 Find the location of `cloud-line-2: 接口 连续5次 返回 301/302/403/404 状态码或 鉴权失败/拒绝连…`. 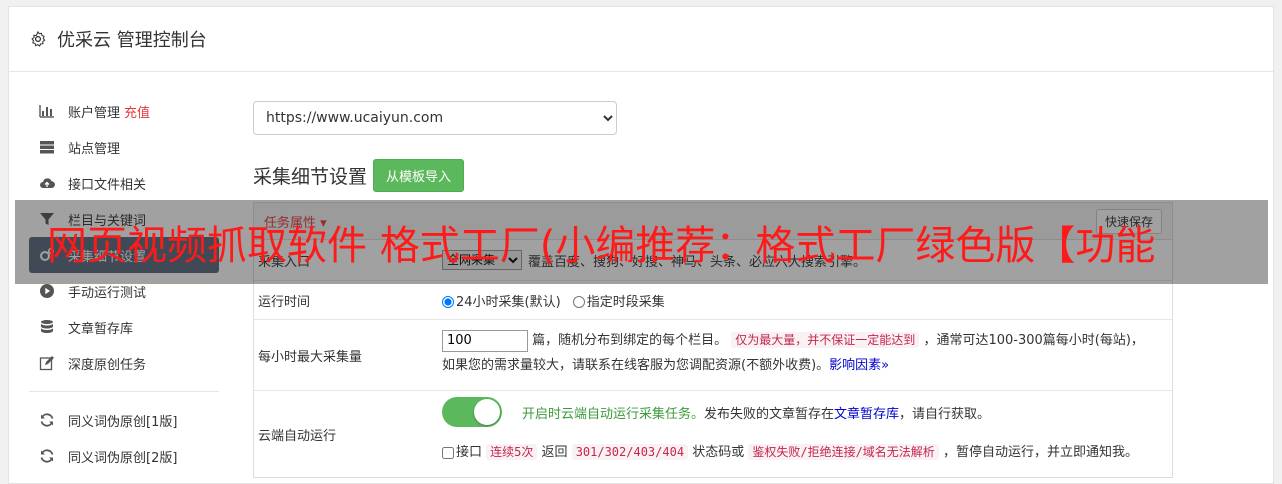

cloud-line-2: 接口 连续5次 返回 301/302/403/404 状态码或 鉴权失败/拒绝连… is located at coordinates (807, 450).